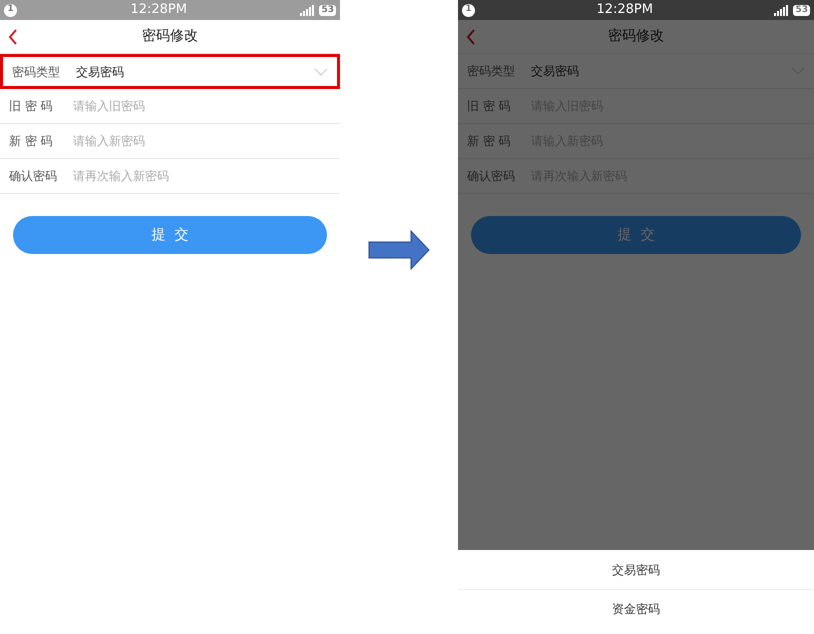  I want to click on password-field: 请再次输入新密码, so click(202, 176).